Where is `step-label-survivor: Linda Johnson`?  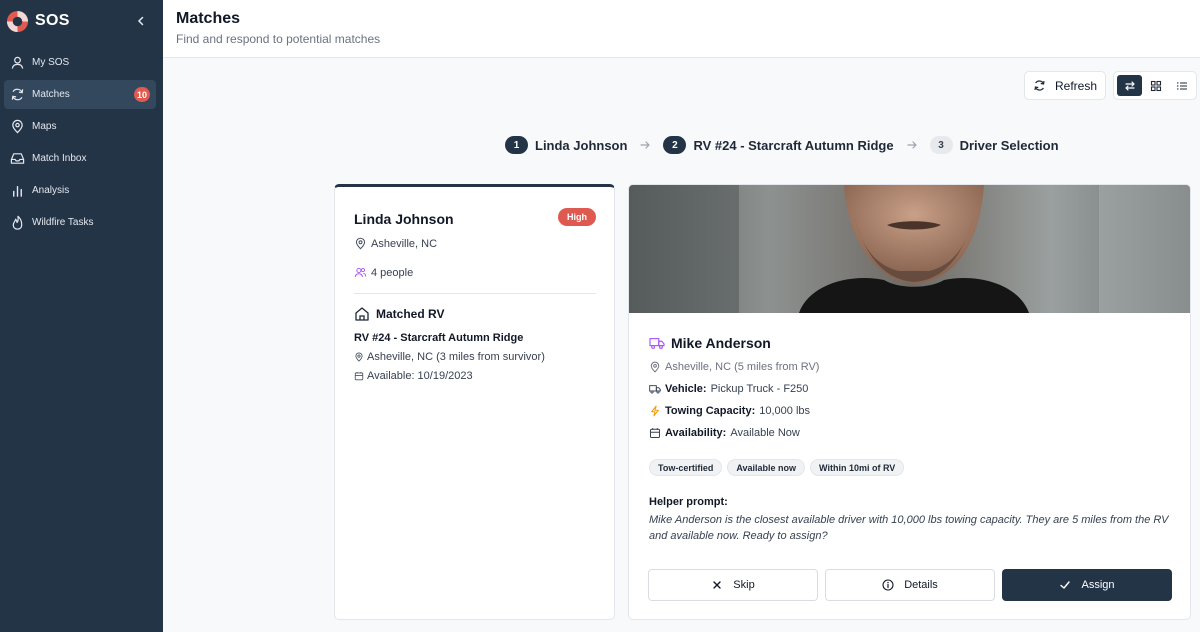
step-label-survivor: Linda Johnson is located at coordinates (581, 145).